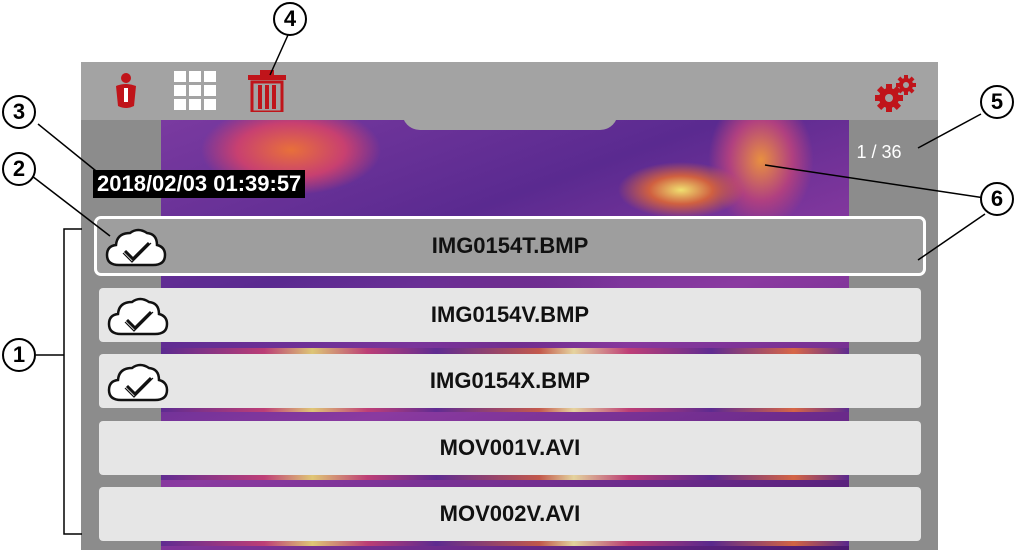 Image resolution: width=1020 pixels, height=550 pixels. I want to click on file-list-item: IMG0154T.BMP, so click(510, 246).